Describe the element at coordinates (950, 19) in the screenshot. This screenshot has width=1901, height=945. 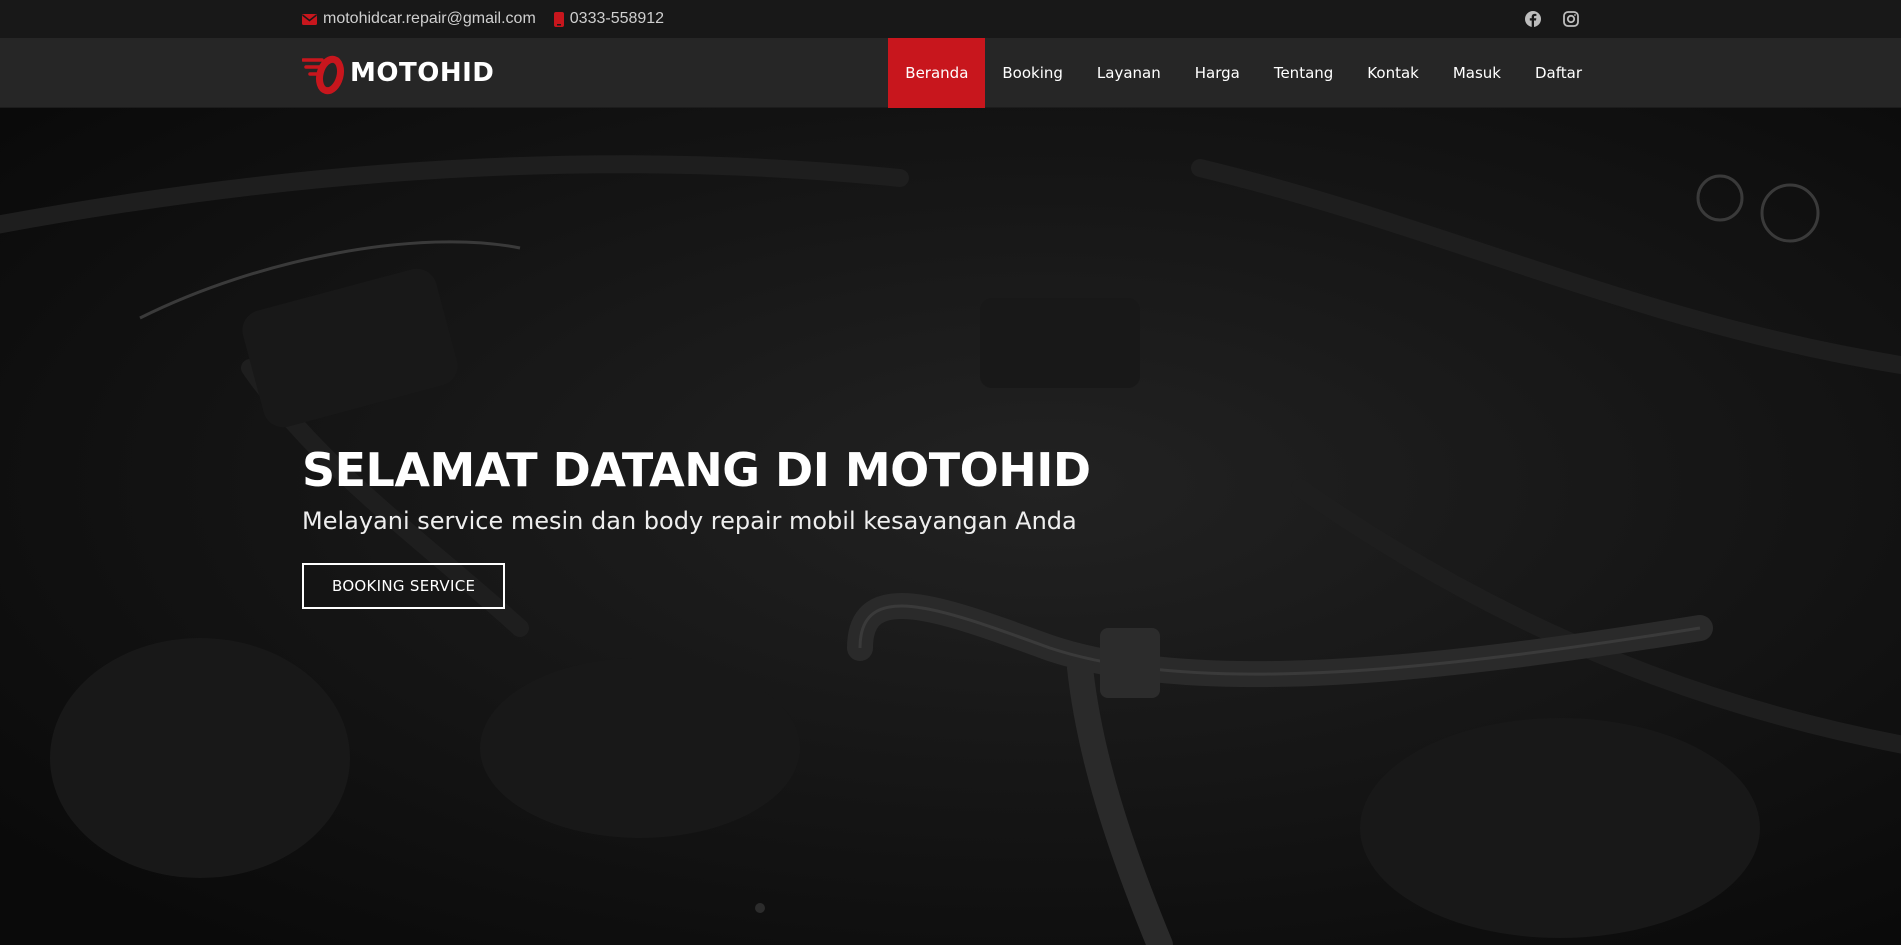
I see `top-bar: motohidcar.repair@gmail.com 0333-558912` at that location.